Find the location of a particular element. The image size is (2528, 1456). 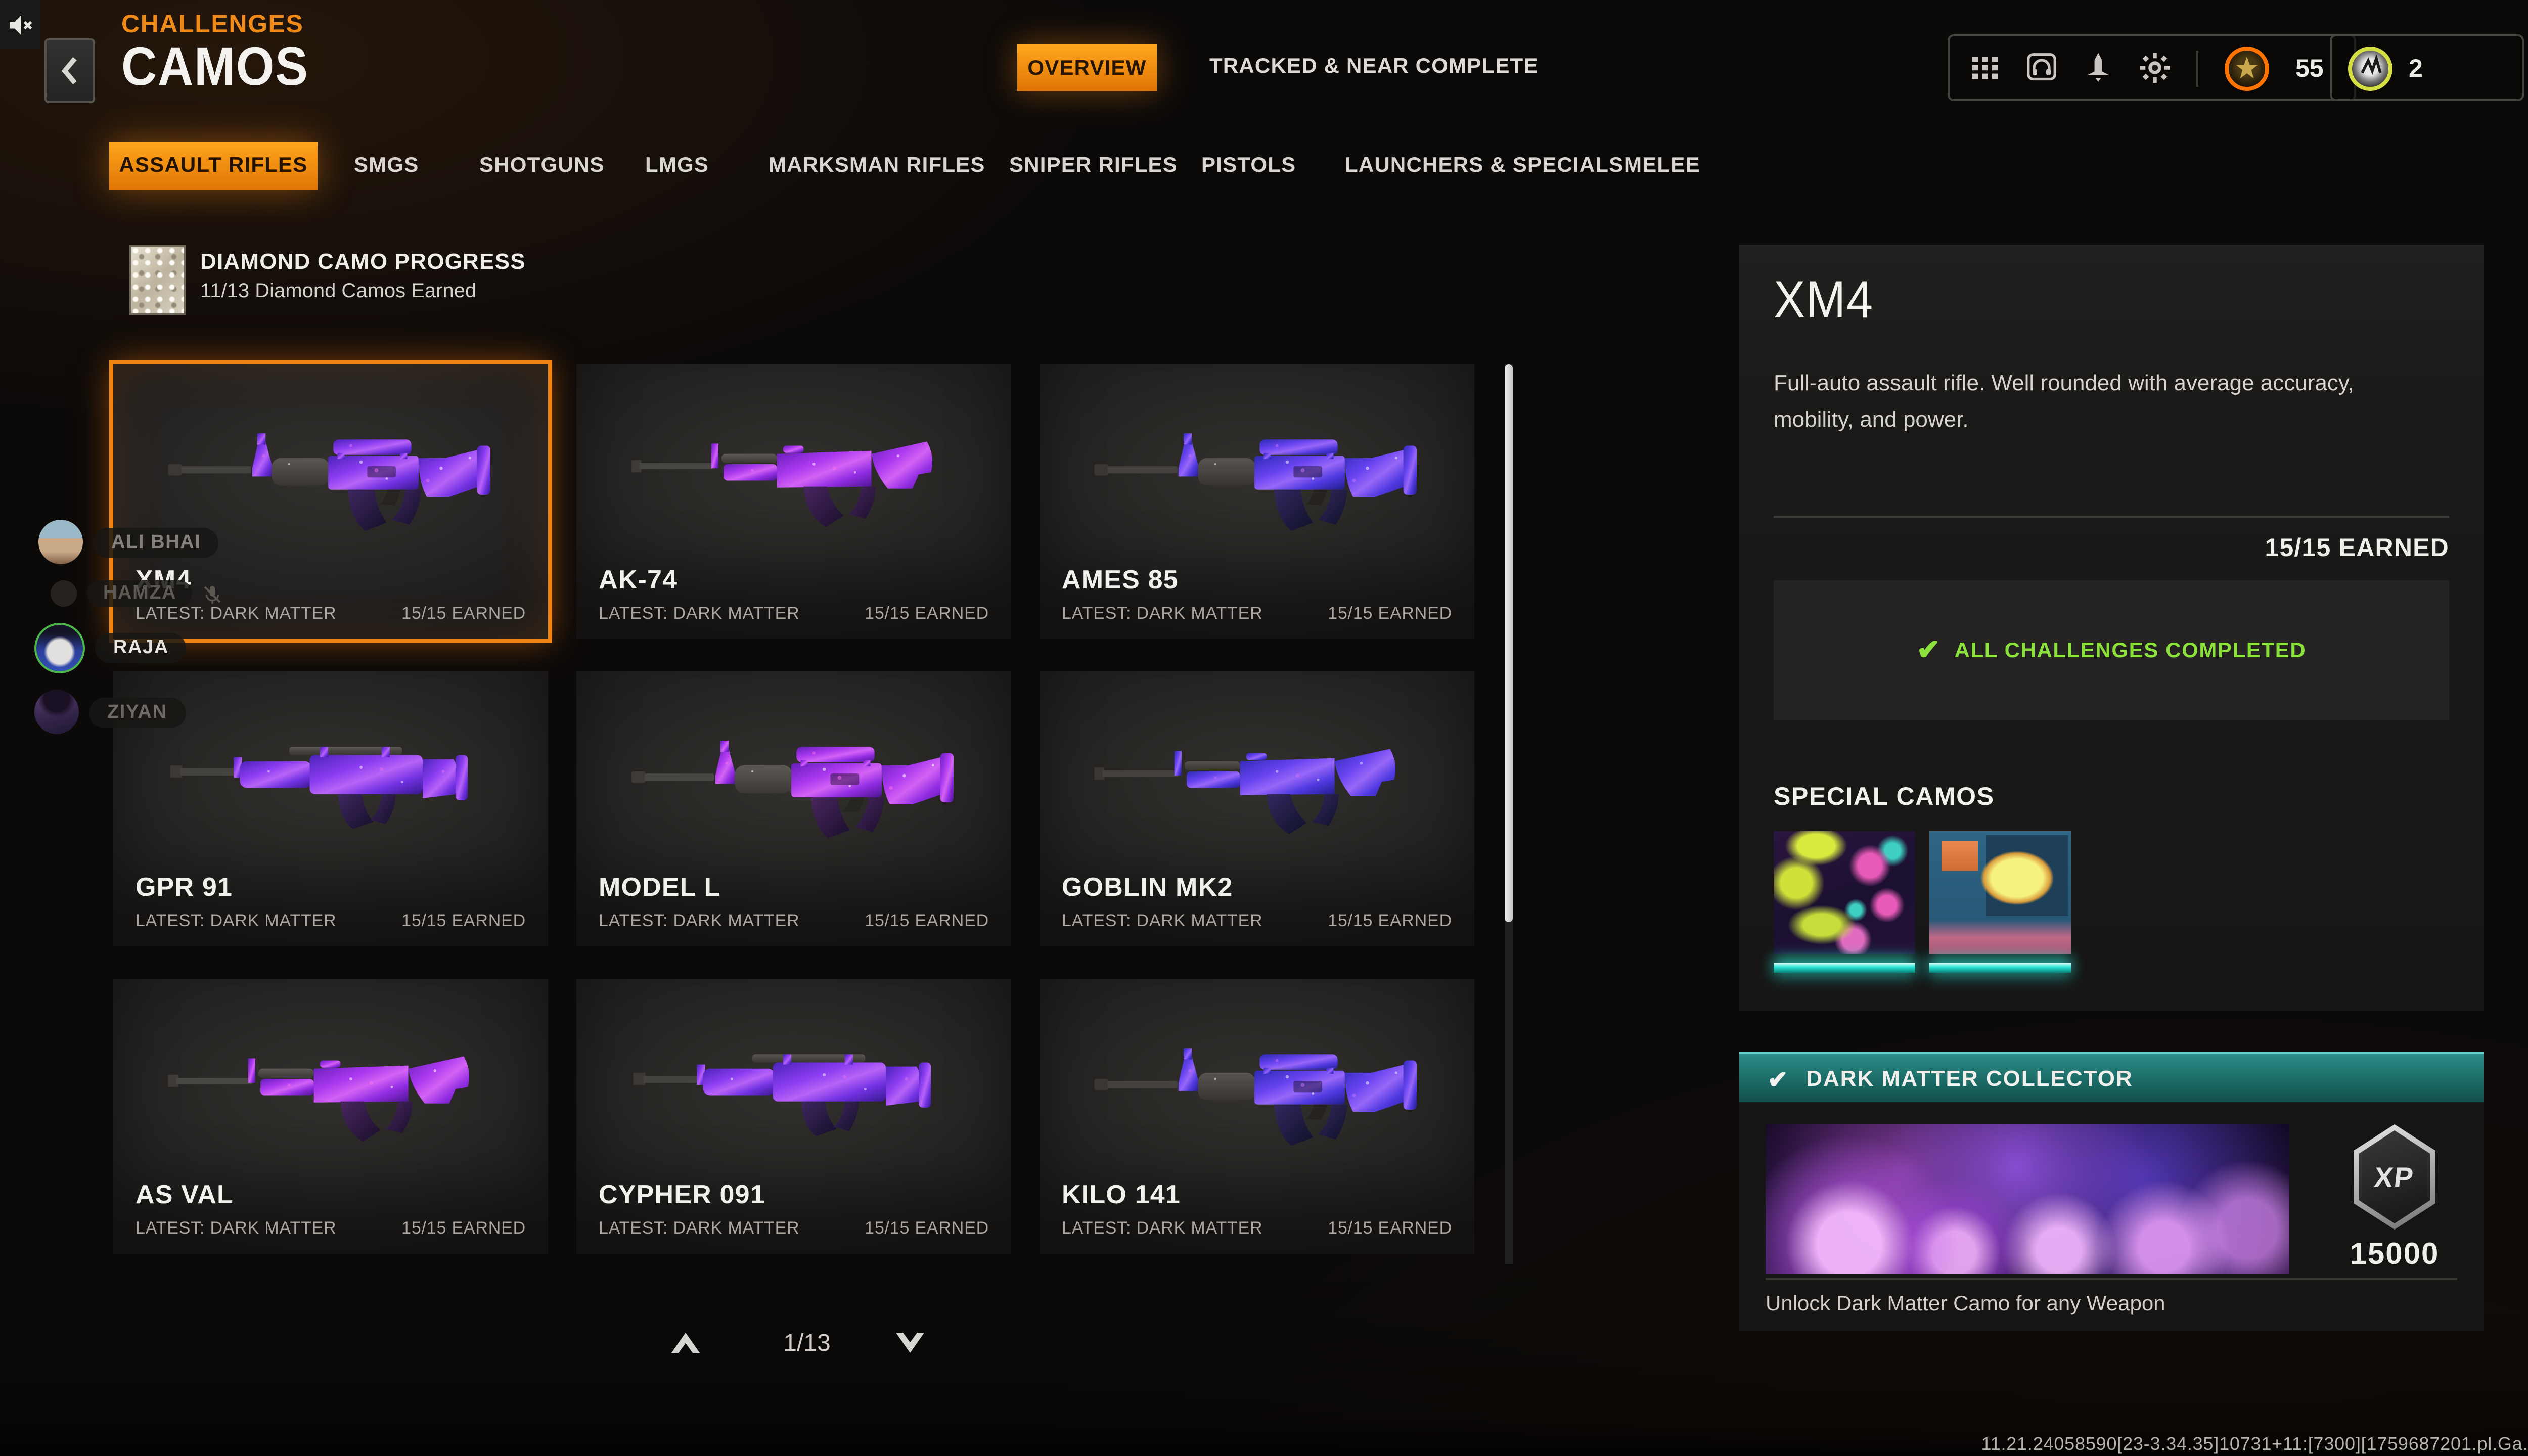

tab-sniper-rifles: SNIPER RIFLES is located at coordinates (1094, 166).